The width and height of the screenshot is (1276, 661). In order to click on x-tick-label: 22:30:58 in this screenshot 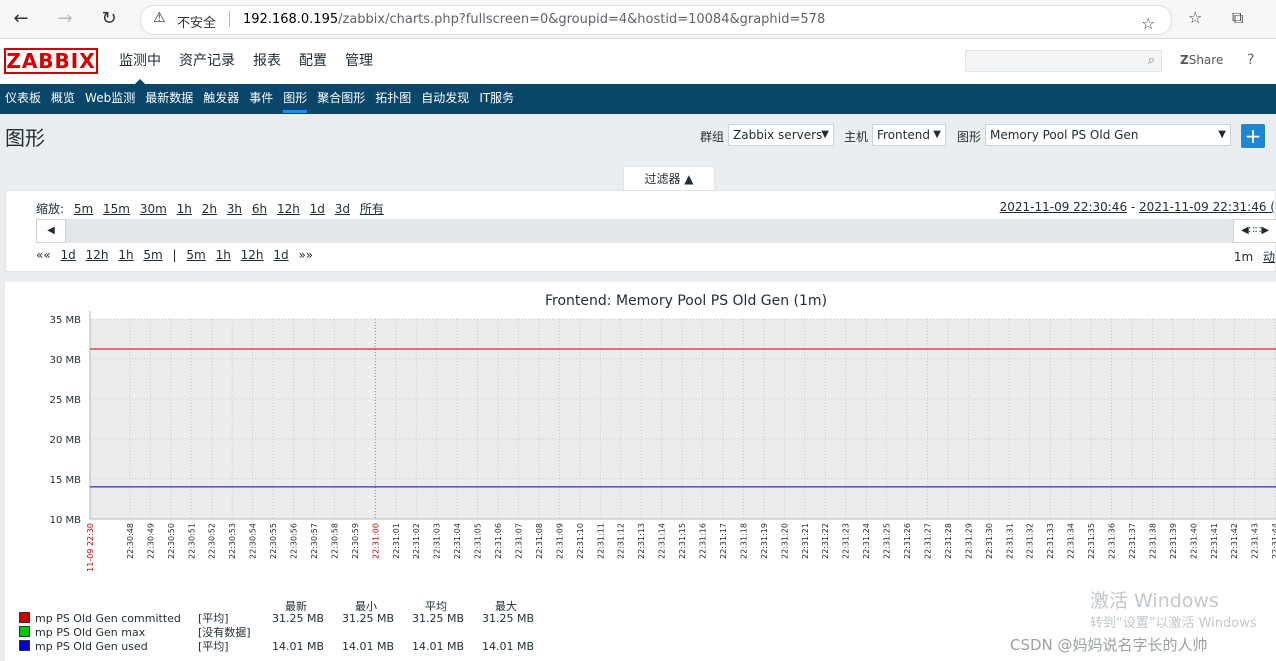, I will do `click(334, 541)`.